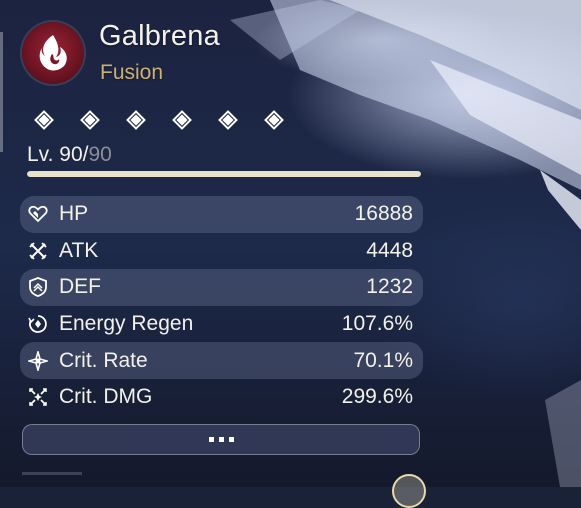 Image resolution: width=581 pixels, height=508 pixels. I want to click on level-progress-bar, so click(224, 174).